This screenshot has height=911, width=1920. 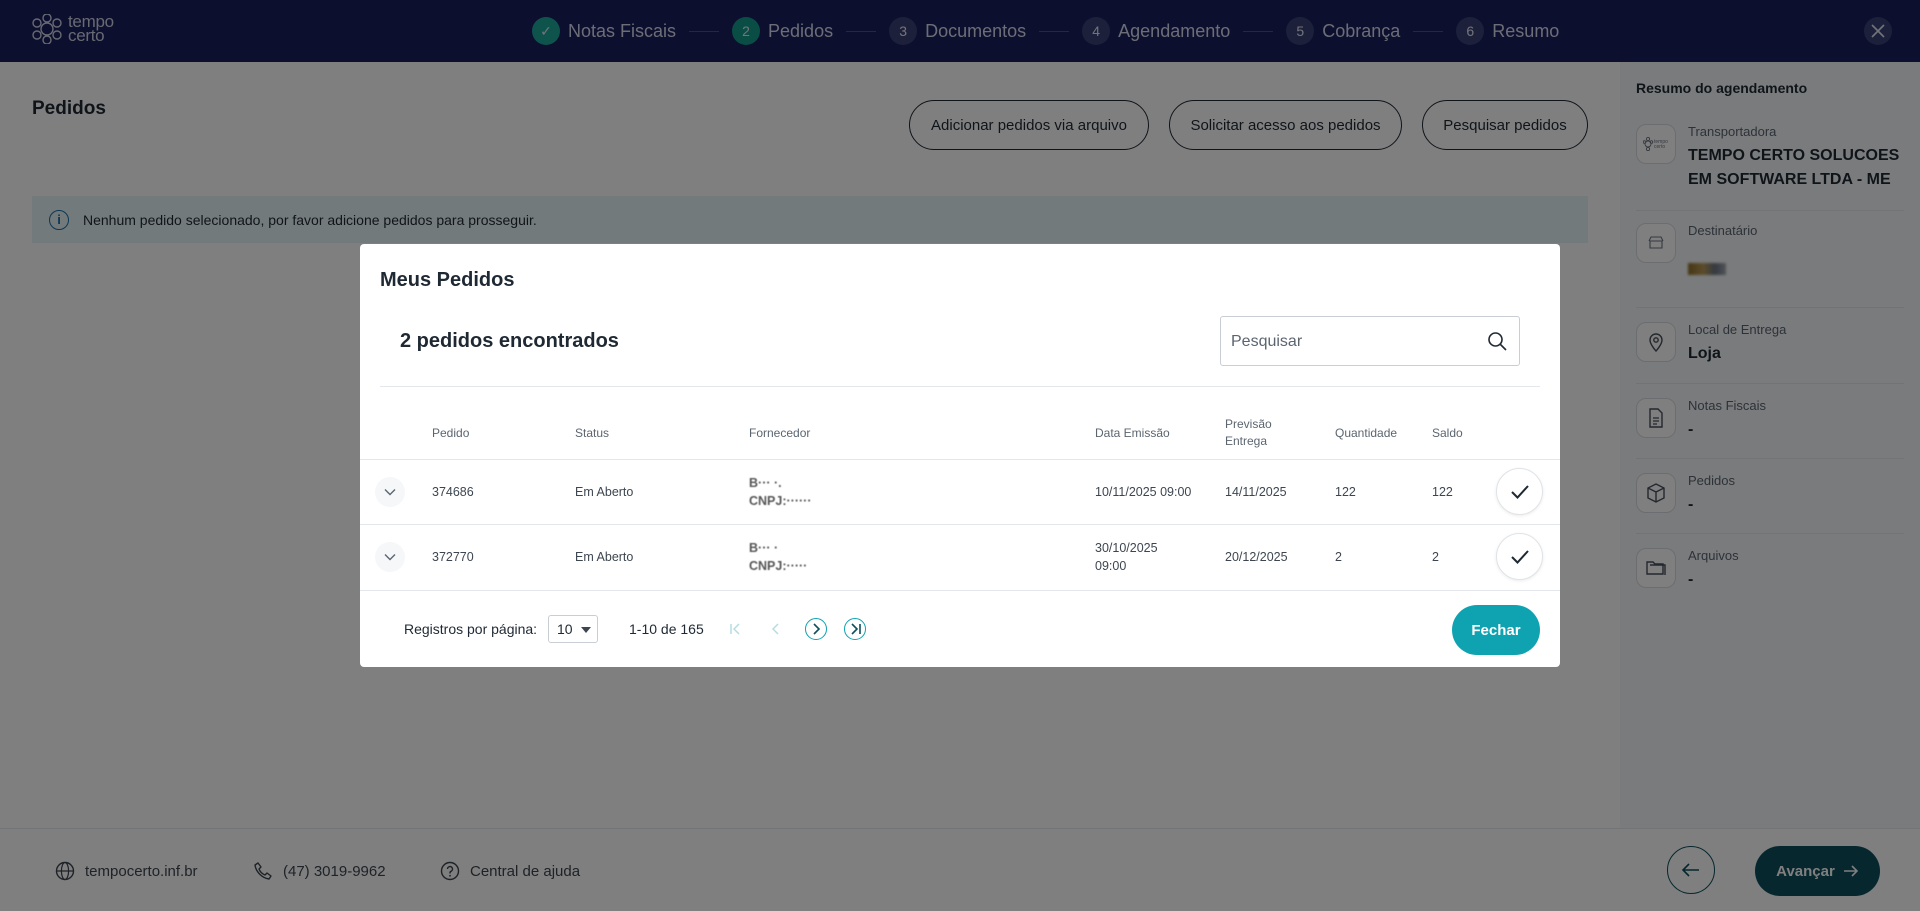 I want to click on modal-title: Meus Pedidos, so click(x=447, y=280).